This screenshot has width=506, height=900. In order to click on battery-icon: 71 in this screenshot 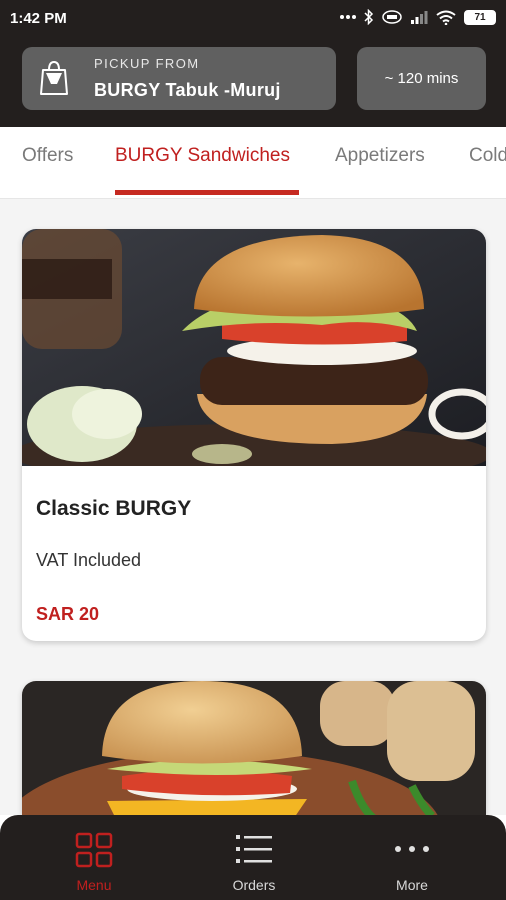, I will do `click(480, 17)`.